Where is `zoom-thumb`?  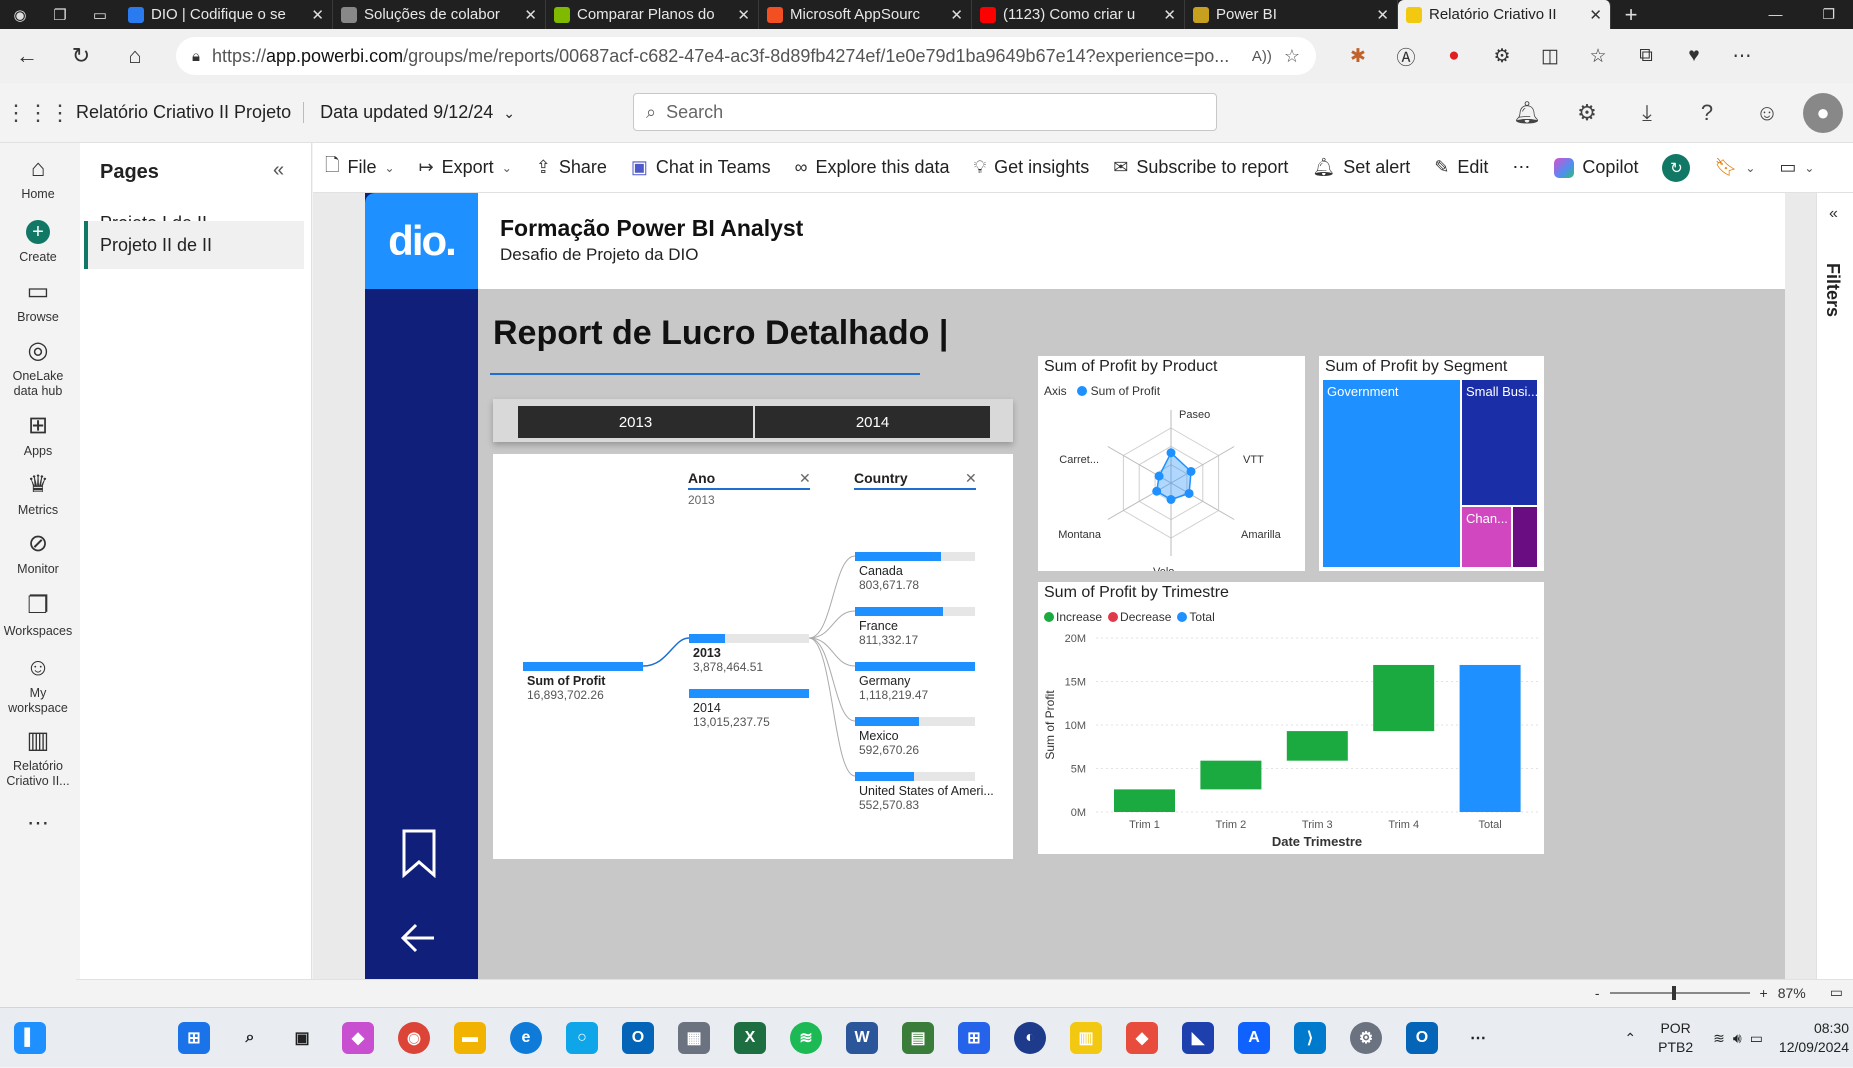
zoom-thumb is located at coordinates (1673, 992).